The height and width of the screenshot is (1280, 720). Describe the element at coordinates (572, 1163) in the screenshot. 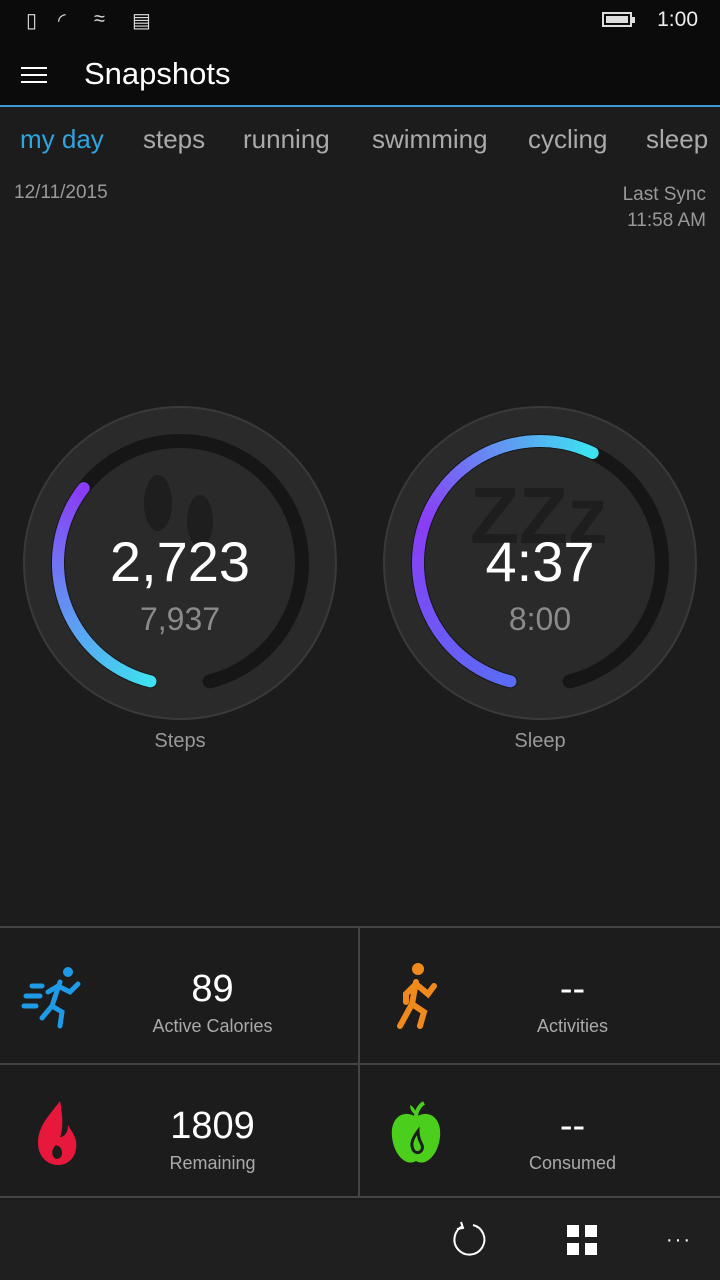

I see `stat-label: Consumed` at that location.